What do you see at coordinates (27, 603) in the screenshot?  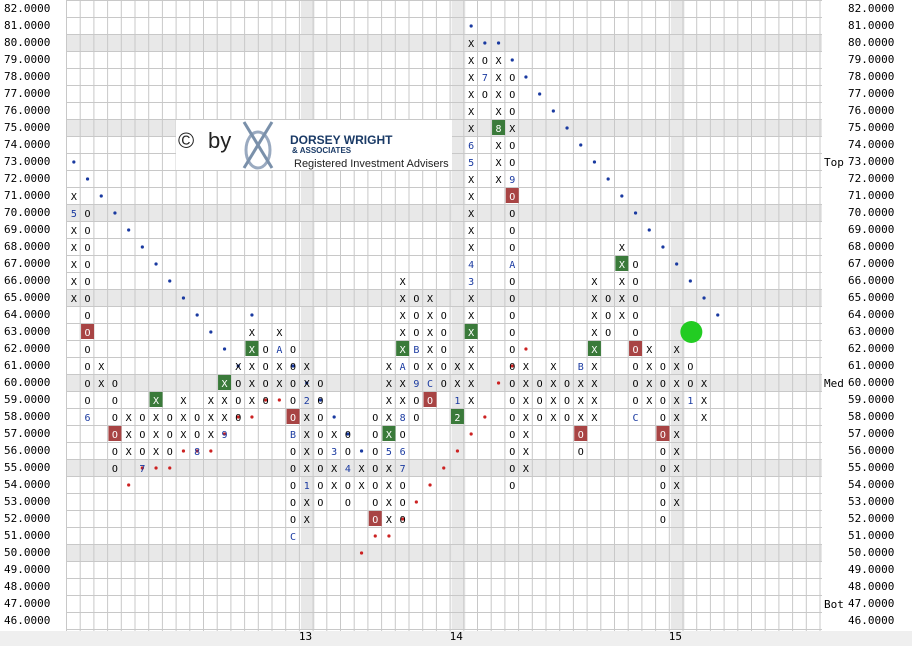 I see `y-axis-label-left: 47.0000` at bounding box center [27, 603].